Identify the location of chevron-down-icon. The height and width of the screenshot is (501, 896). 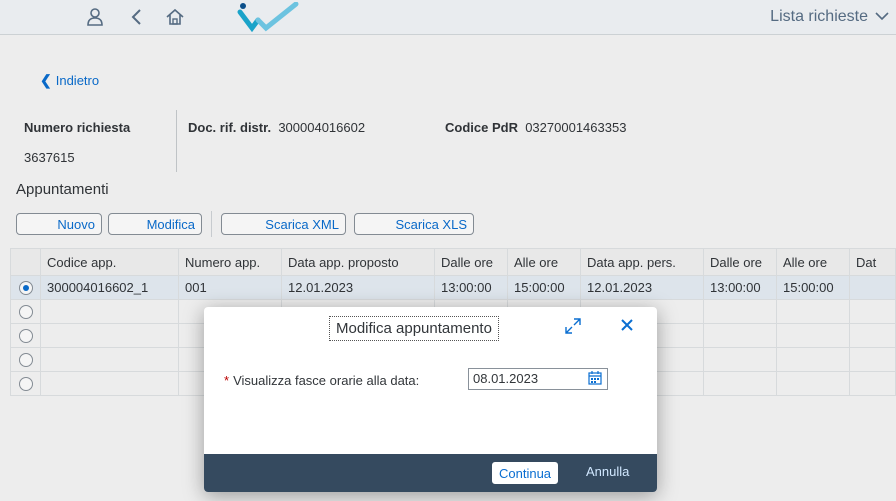
(882, 18).